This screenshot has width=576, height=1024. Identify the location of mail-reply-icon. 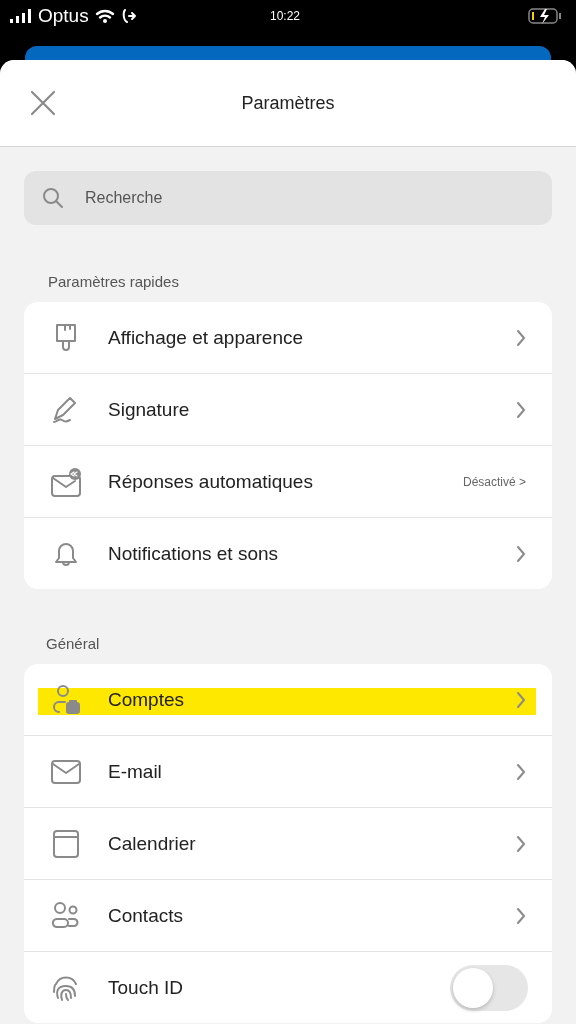
(66, 481).